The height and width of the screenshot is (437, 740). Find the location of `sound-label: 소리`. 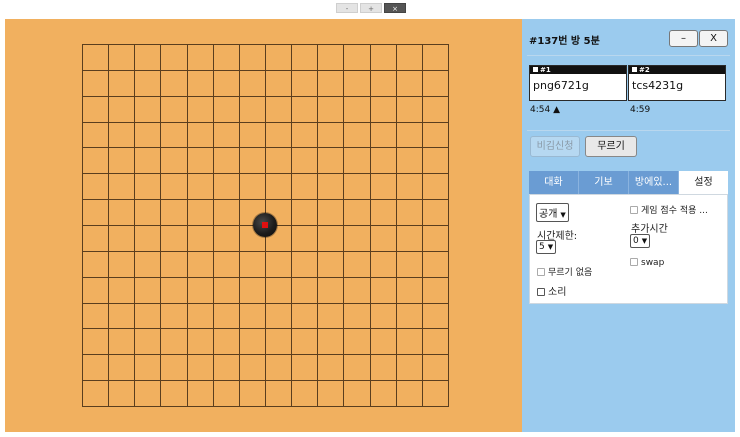

sound-label: 소리 is located at coordinates (557, 292).